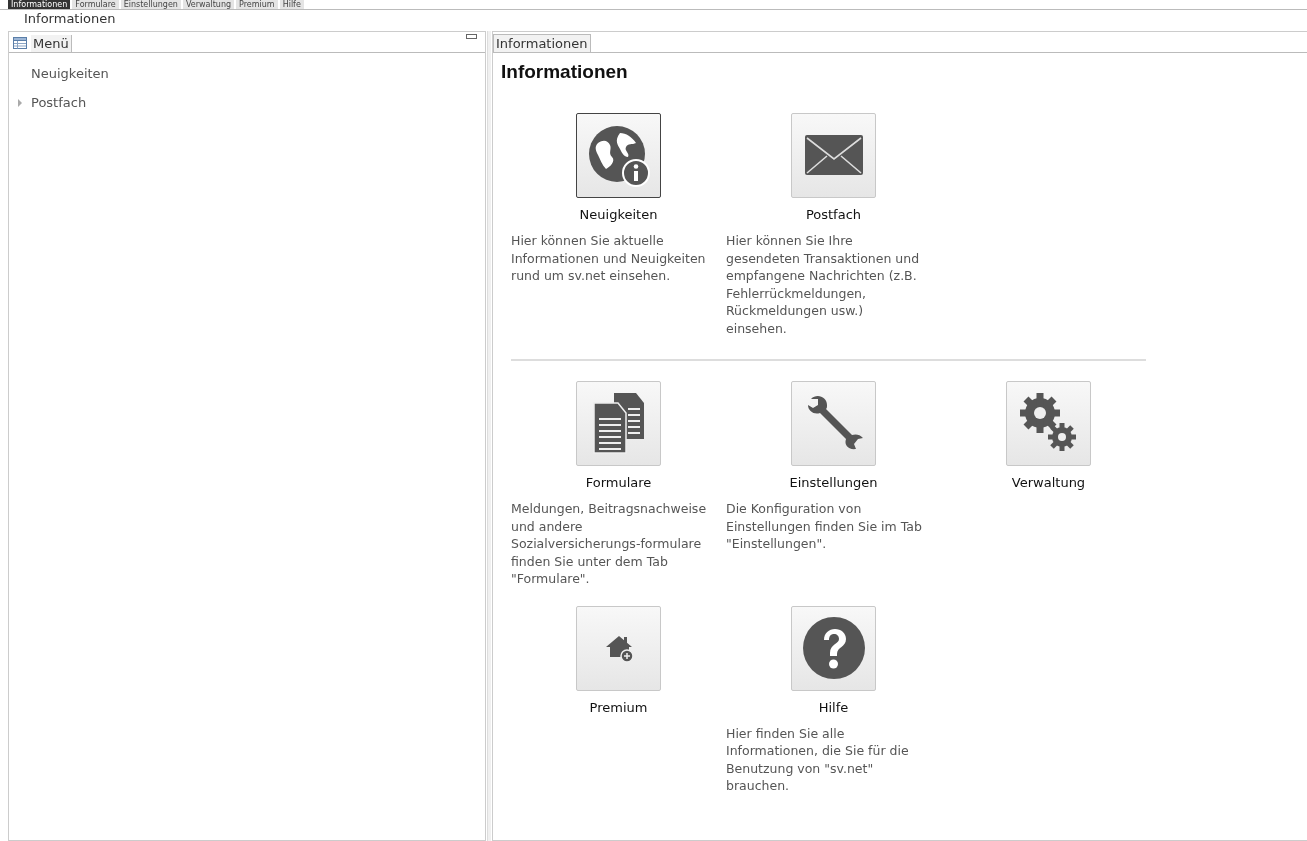 Image resolution: width=1307 pixels, height=841 pixels. I want to click on tile-description: Die Konfiguration von Einstellungen finden Sie im Tab "Einstellungen"., so click(824, 526).